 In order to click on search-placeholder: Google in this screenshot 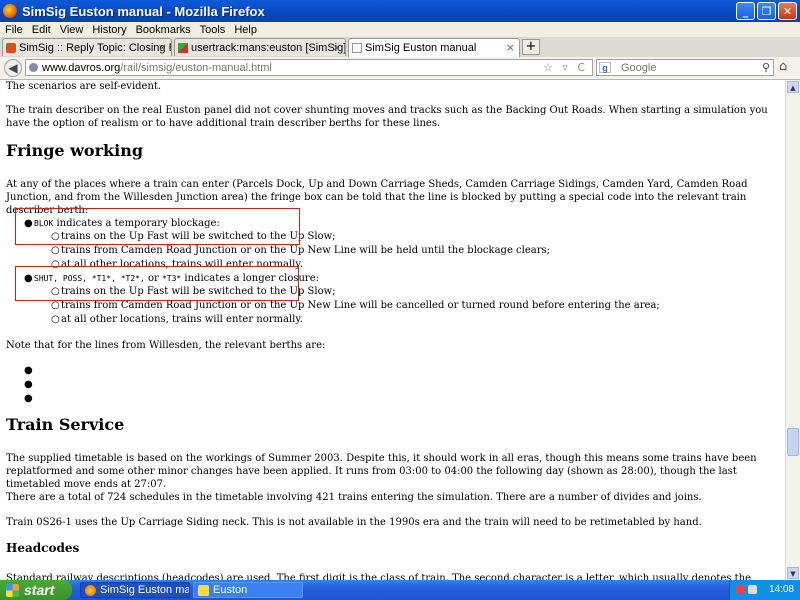, I will do `click(639, 68)`.